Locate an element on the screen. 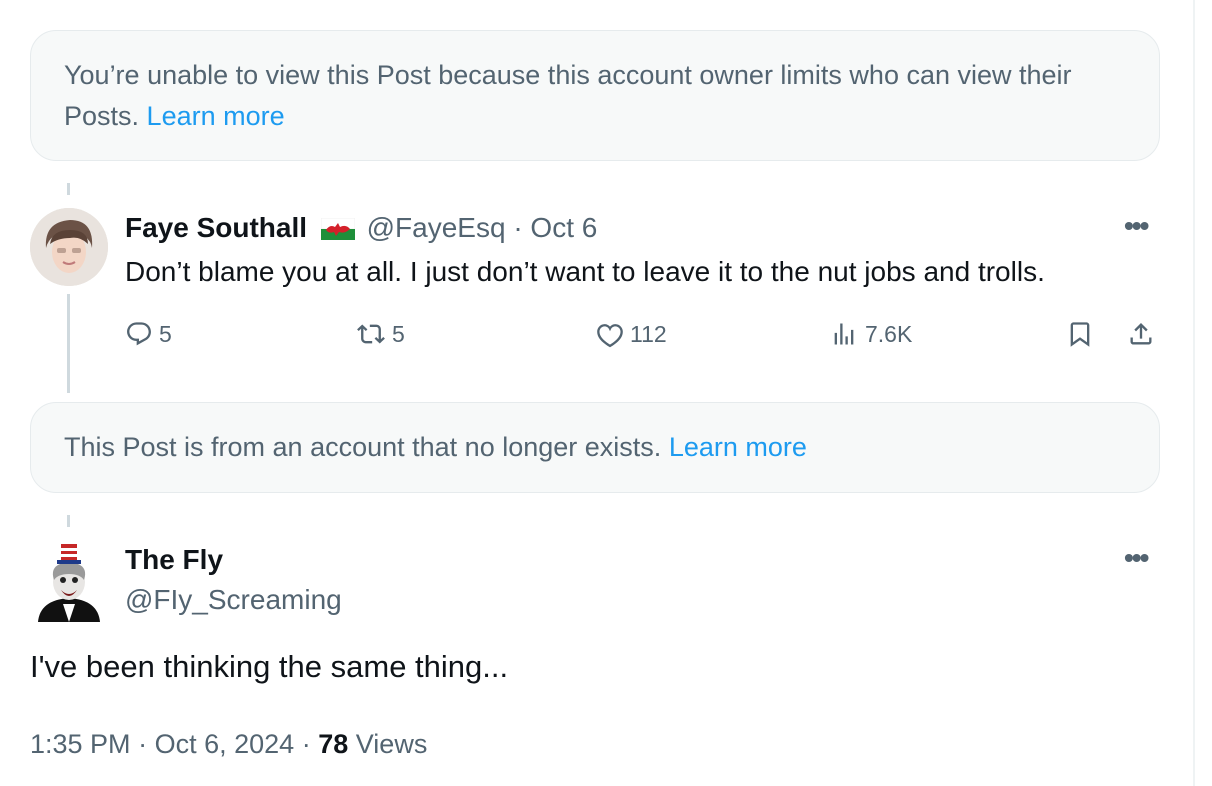 The width and height of the screenshot is (1212, 786). analytics-icon is located at coordinates (844, 334).